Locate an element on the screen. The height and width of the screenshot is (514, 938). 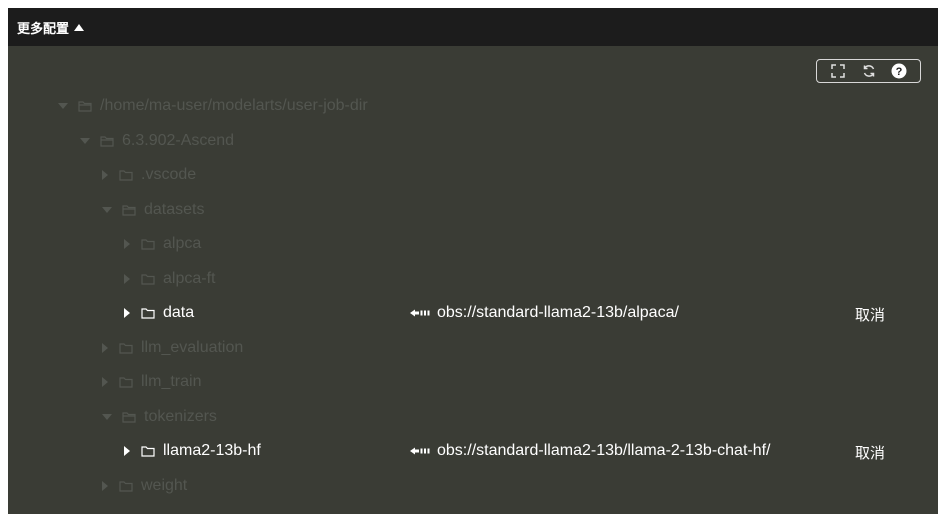
tree-toolbar: ? is located at coordinates (868, 71).